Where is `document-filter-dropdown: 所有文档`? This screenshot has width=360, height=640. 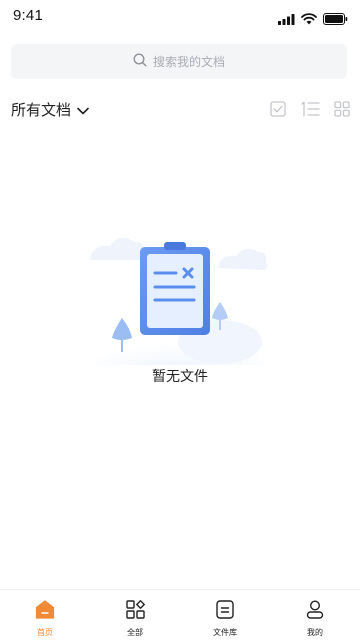
document-filter-dropdown: 所有文档 is located at coordinates (50, 109).